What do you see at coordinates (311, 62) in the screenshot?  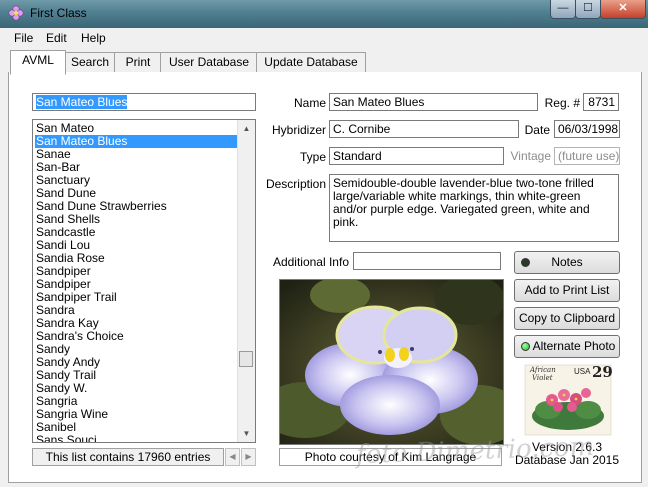 I see `tab-update-database: Update Database` at bounding box center [311, 62].